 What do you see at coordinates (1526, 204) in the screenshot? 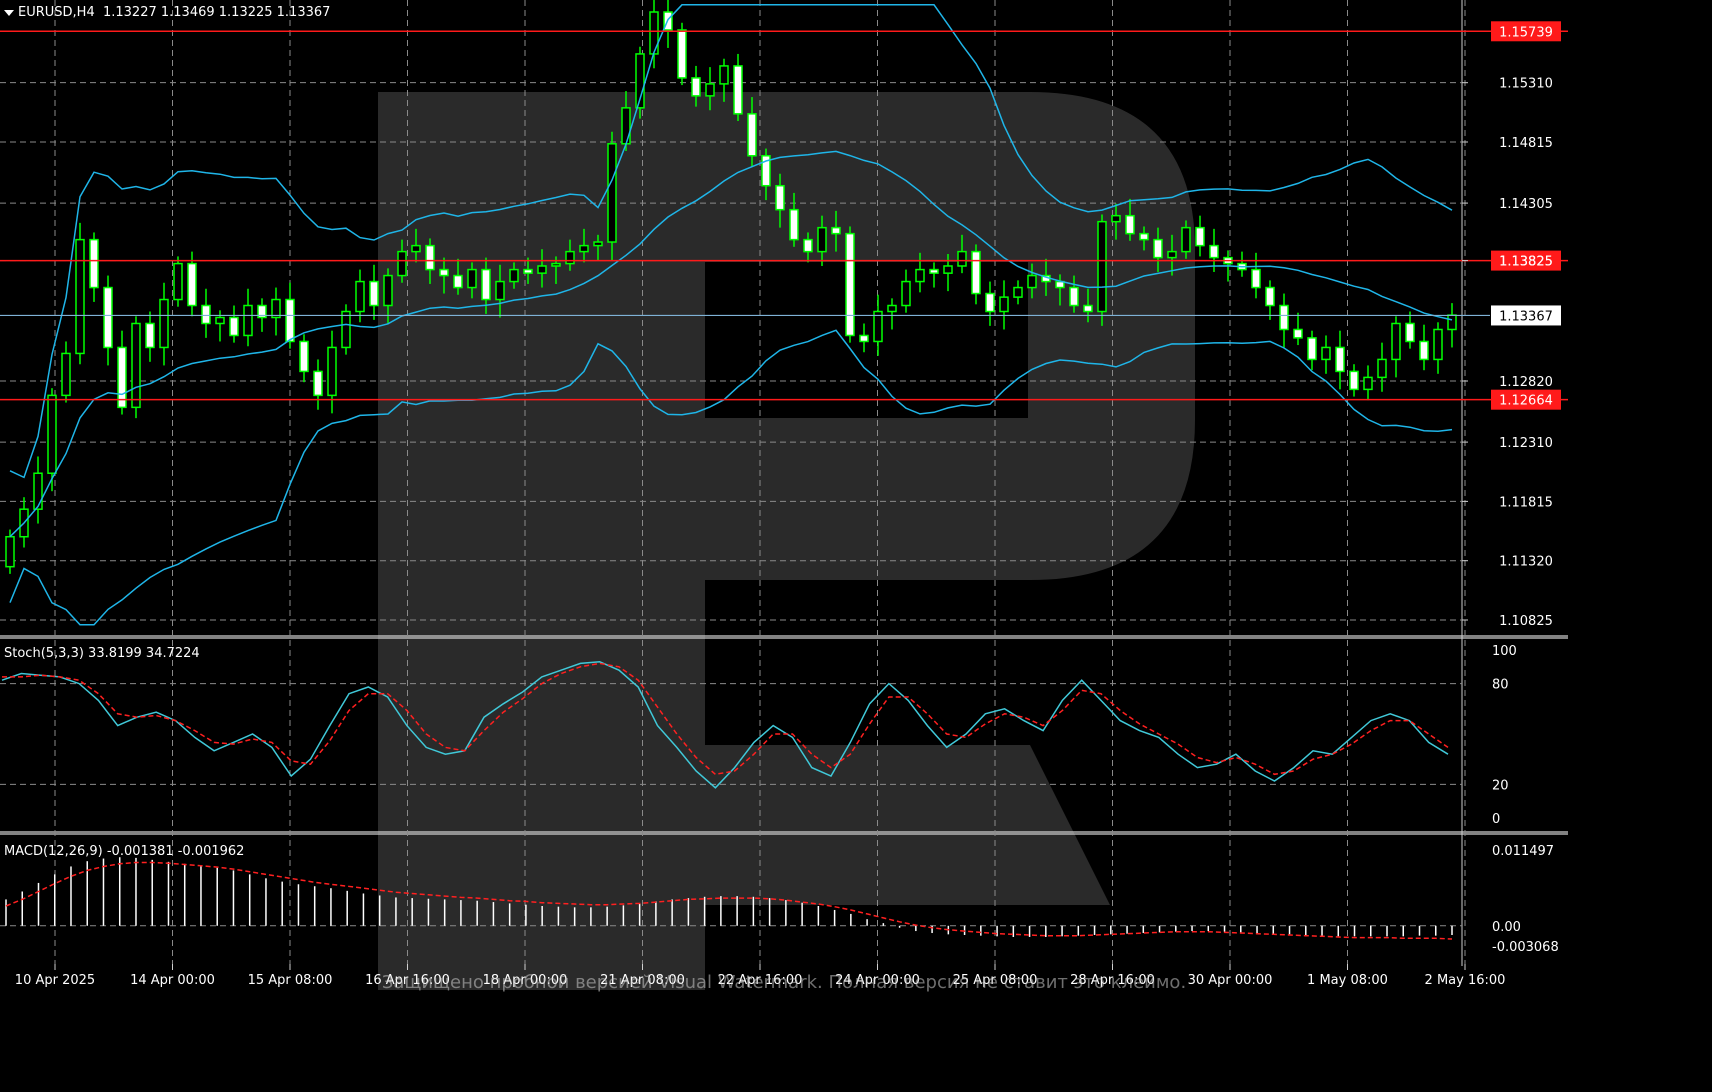
I see `price-tick-label: 1.14305` at bounding box center [1526, 204].